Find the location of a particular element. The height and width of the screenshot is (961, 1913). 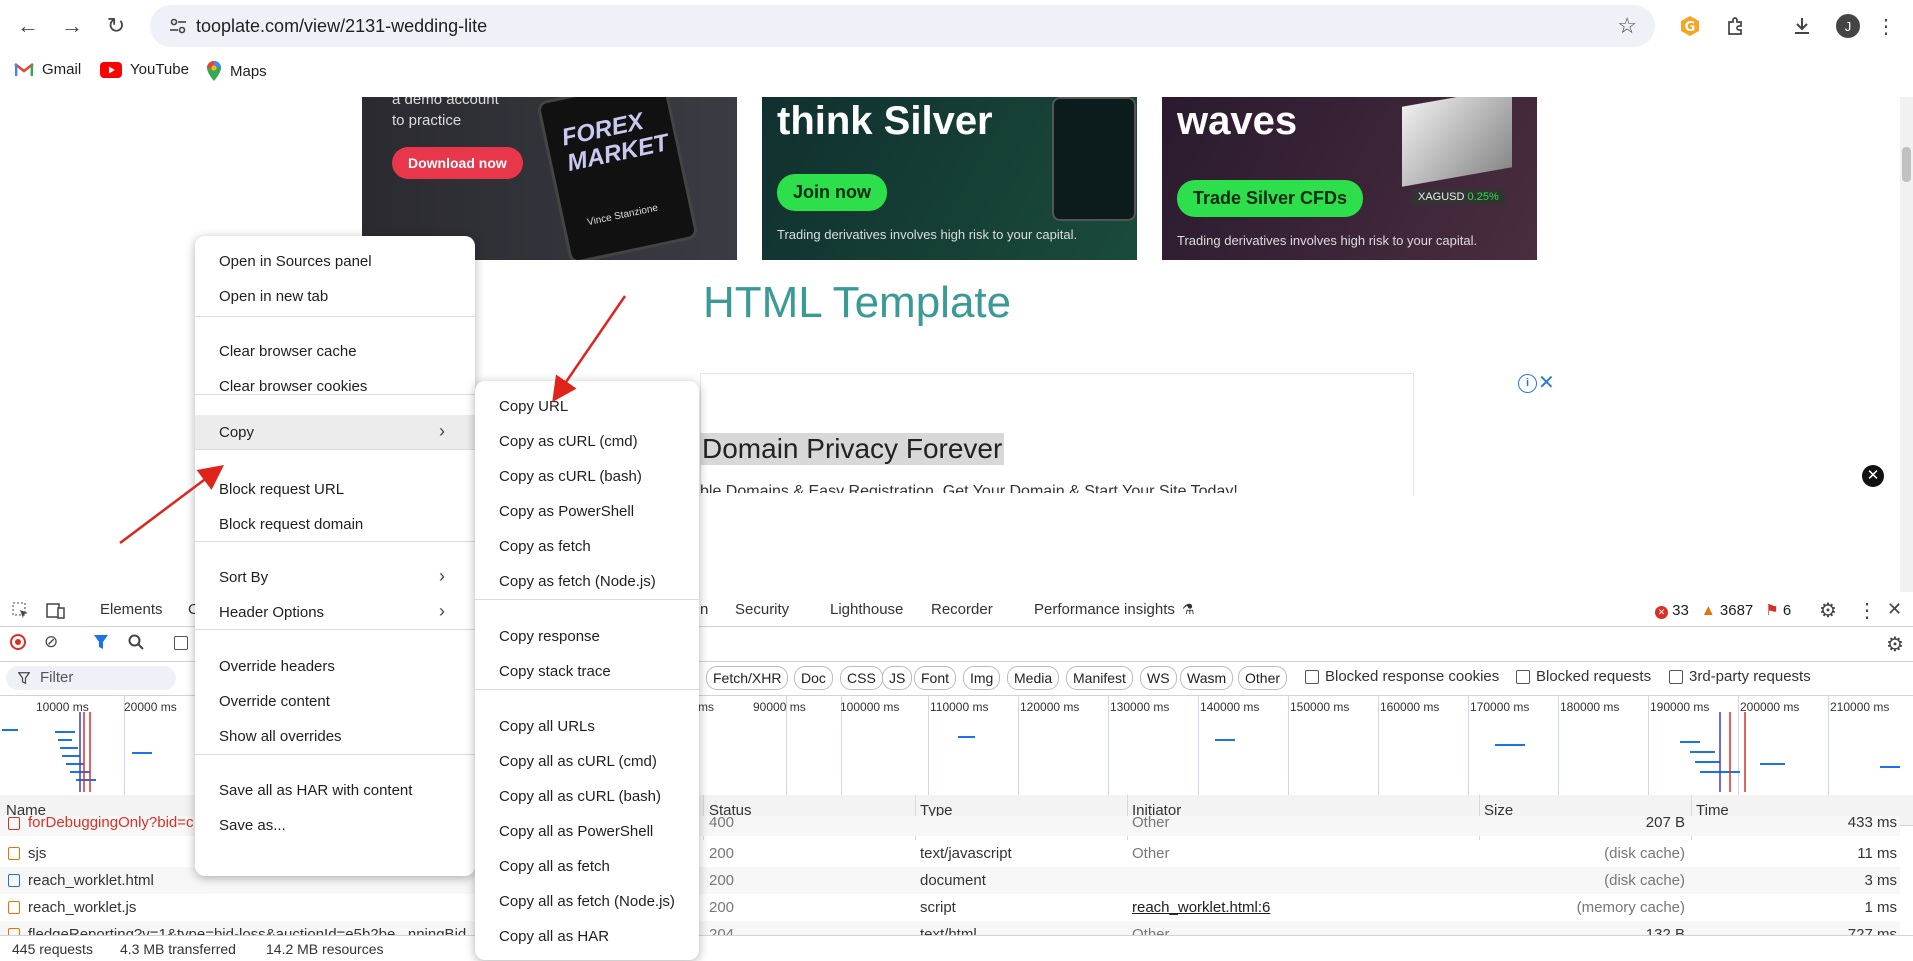

menu-item-override-content: Override content is located at coordinates (335, 701).